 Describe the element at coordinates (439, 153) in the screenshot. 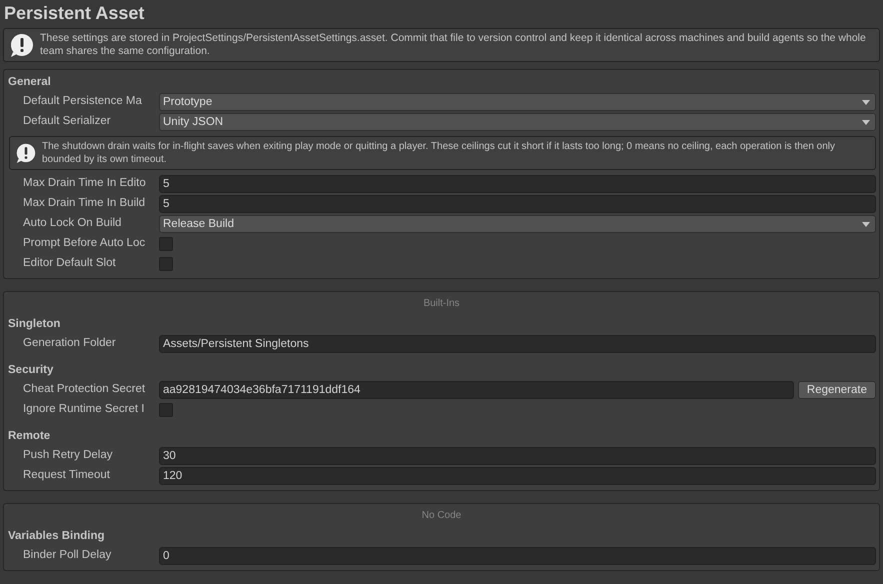

I see `help-text: The shutdown drain waits for in-flight saves when exiting play mode or quitting a player. These ceilings cut it short if it lasts too long; 0 means no ceiling, each operation is then only bounded by its own timeout.` at that location.